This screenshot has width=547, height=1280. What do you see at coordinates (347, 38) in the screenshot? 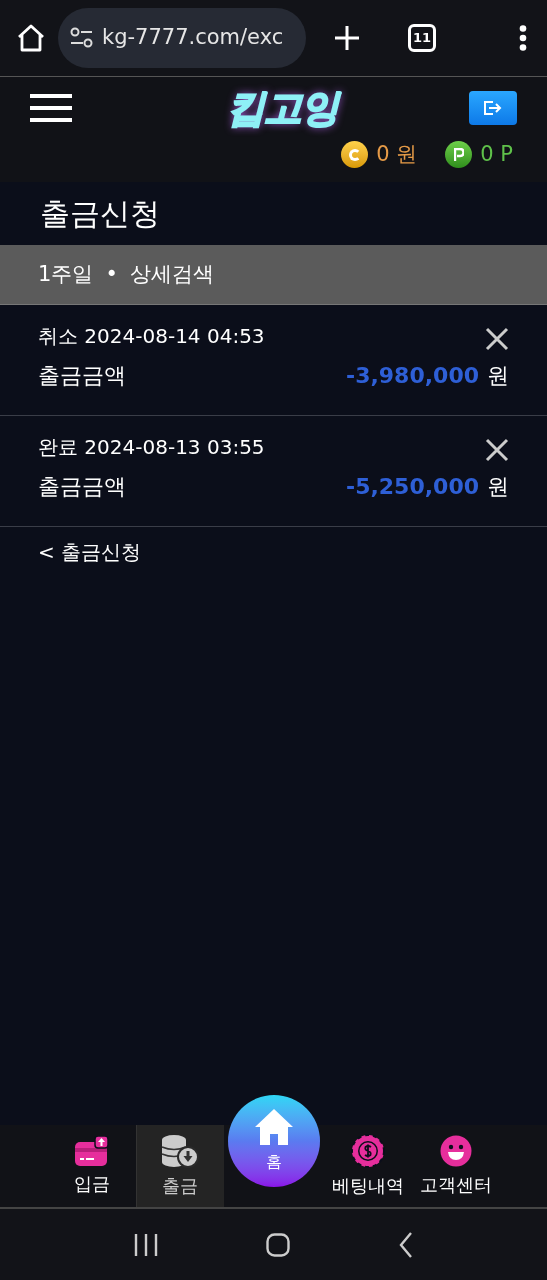
I see `plus-icon` at bounding box center [347, 38].